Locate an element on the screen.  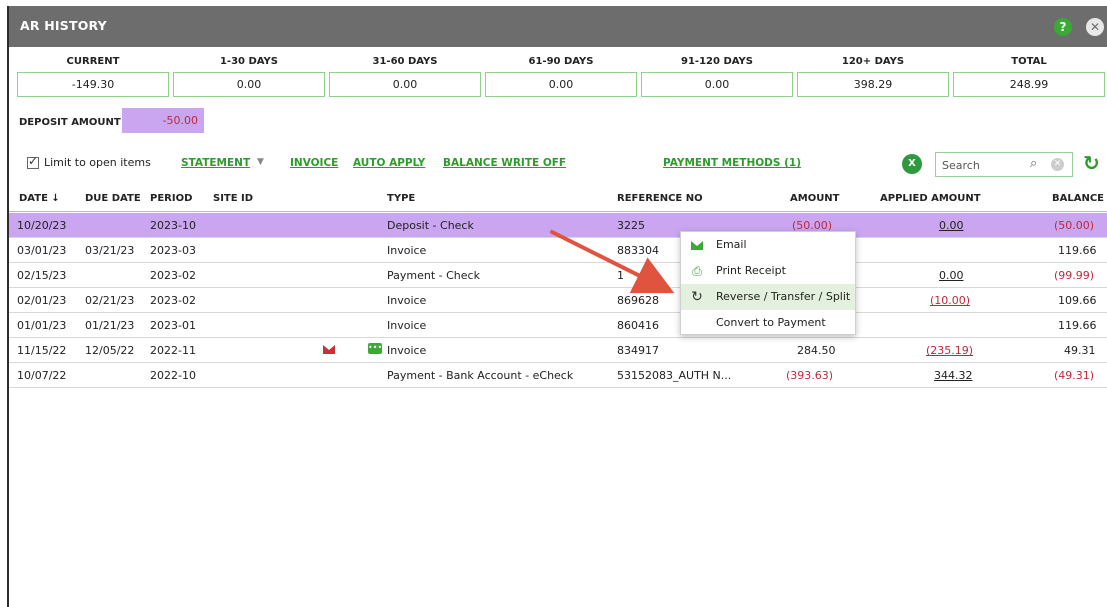
auto-apply-link: AUTO APPLY is located at coordinates (389, 163).